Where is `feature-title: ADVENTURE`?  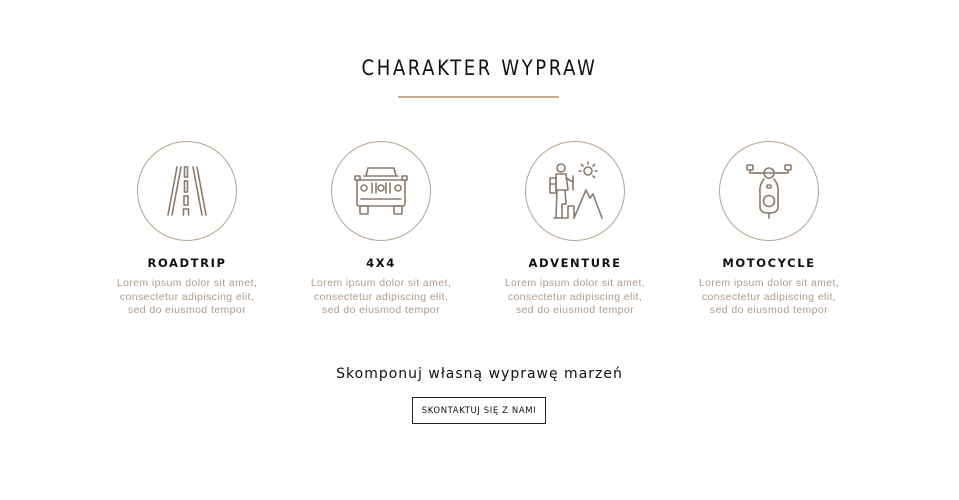 feature-title: ADVENTURE is located at coordinates (575, 263).